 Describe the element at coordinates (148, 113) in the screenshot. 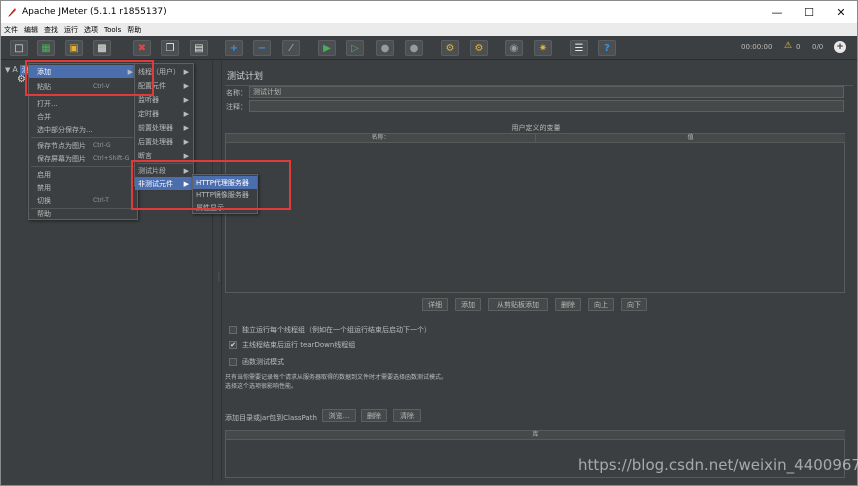

I see `submenu-item-timer-label: 定时器` at that location.